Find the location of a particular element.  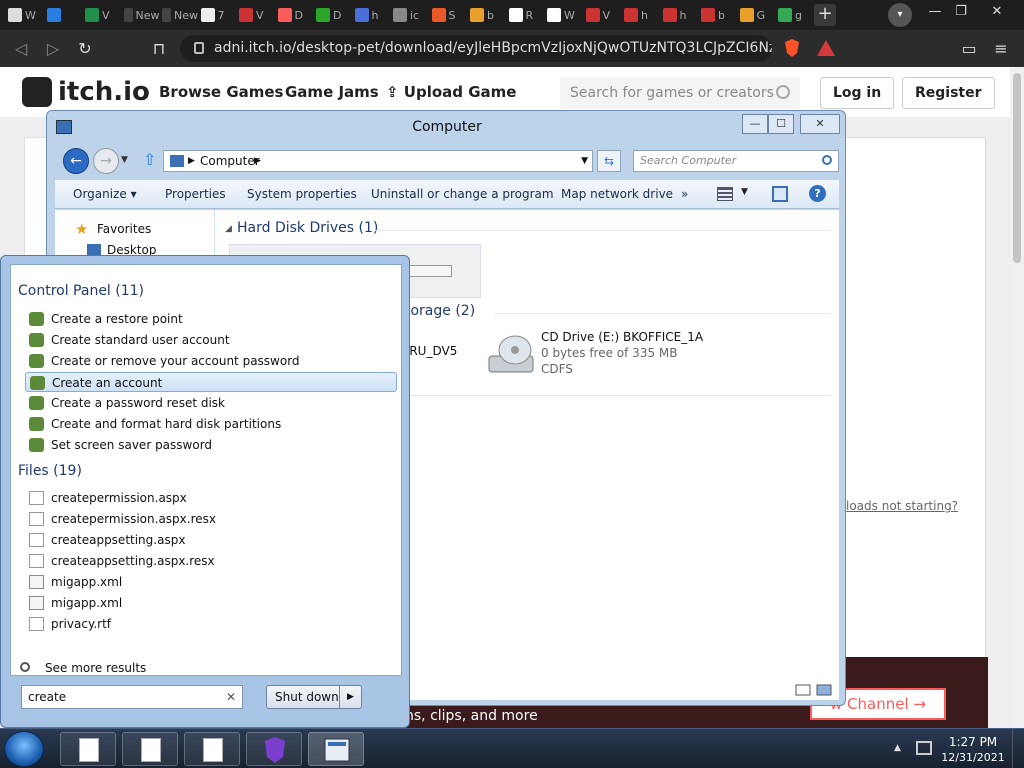

browser-tab: g is located at coordinates (796, 15).